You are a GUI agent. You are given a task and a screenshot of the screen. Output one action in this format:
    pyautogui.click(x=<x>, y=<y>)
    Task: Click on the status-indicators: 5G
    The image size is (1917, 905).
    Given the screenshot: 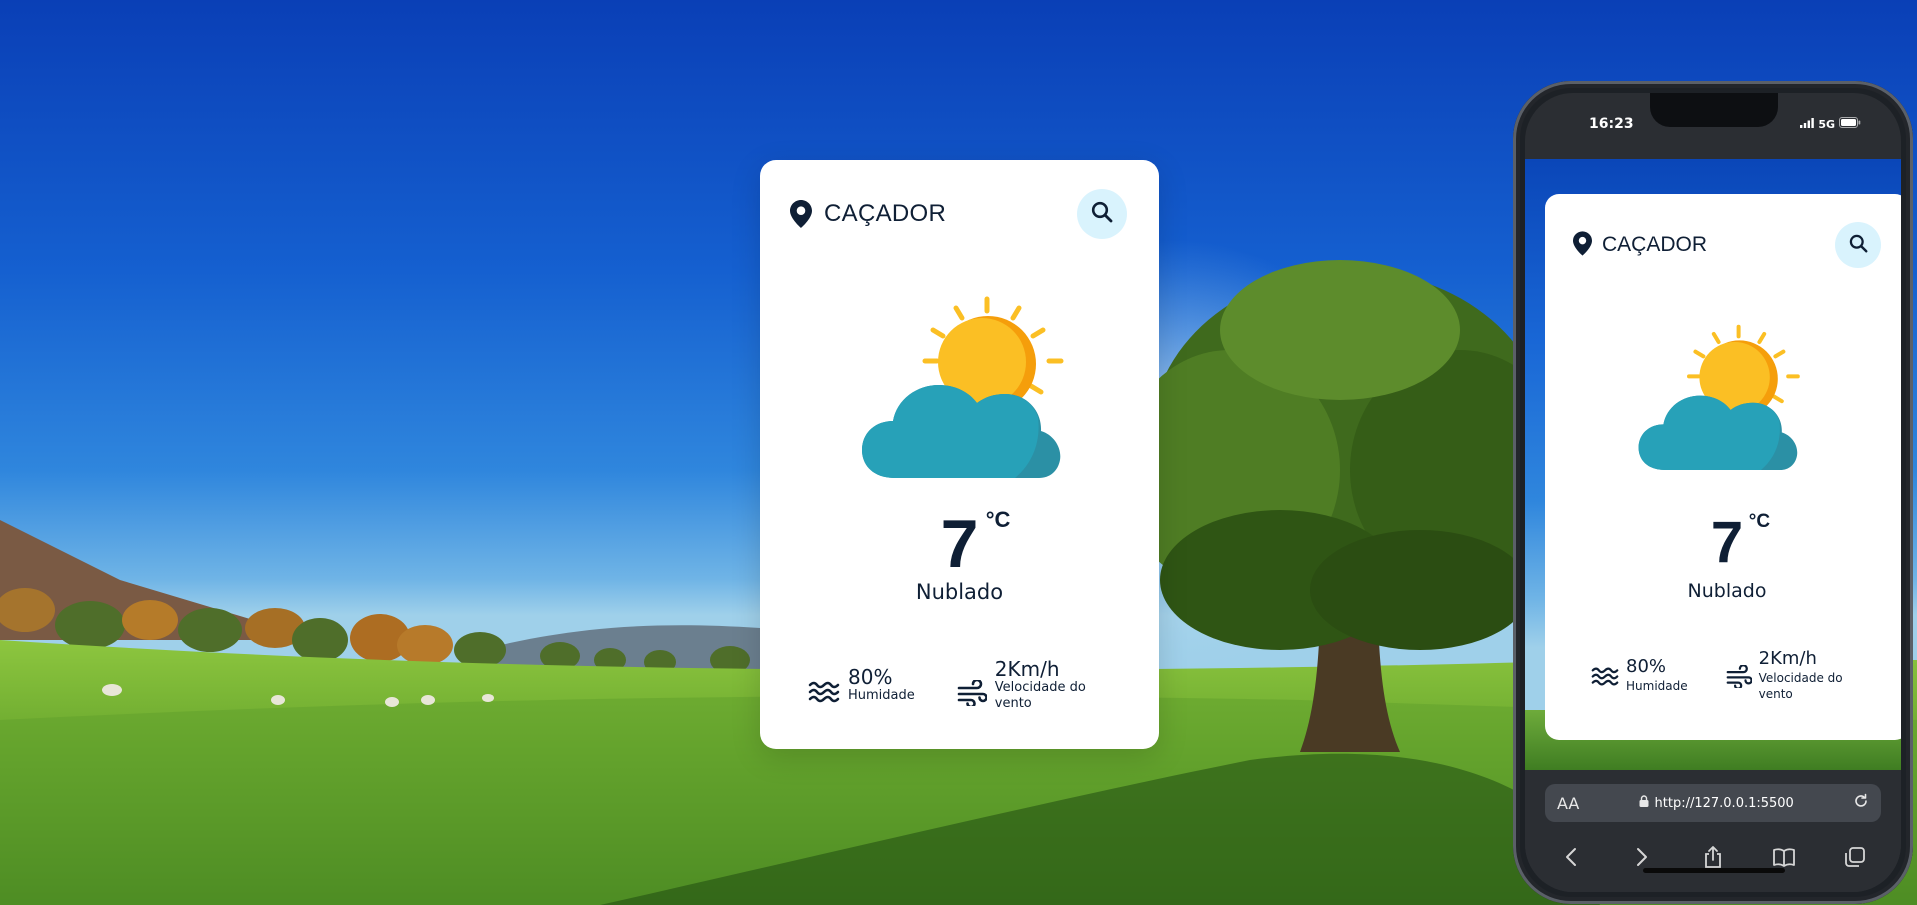 What is the action you would take?
    pyautogui.click(x=1830, y=124)
    